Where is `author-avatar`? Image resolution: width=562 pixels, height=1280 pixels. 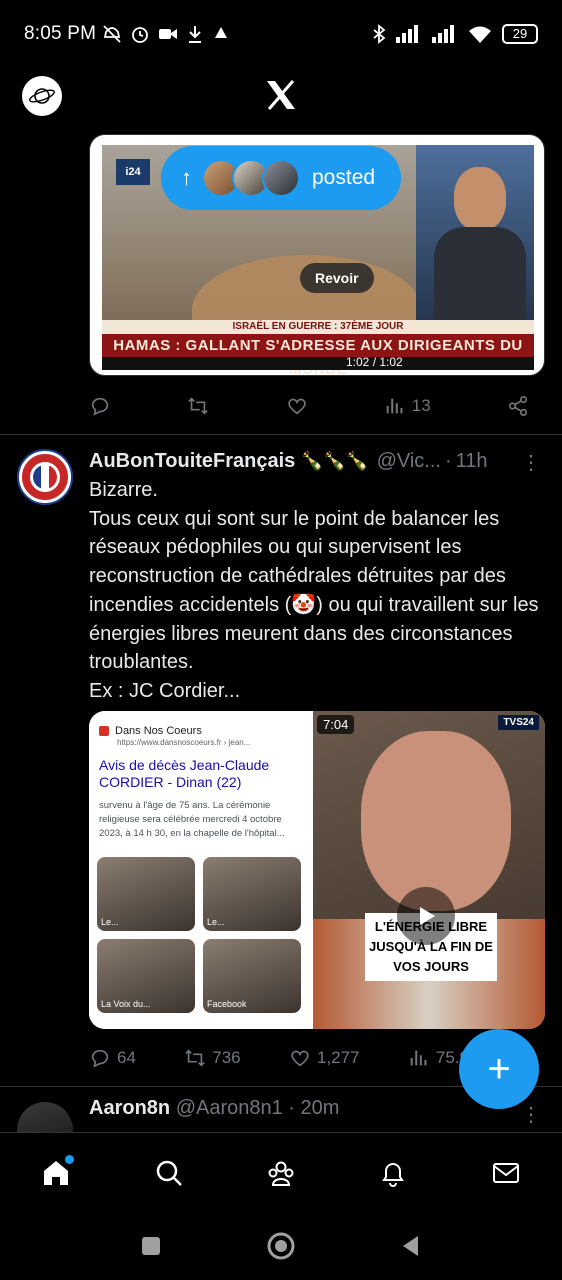 author-avatar is located at coordinates (45, 477).